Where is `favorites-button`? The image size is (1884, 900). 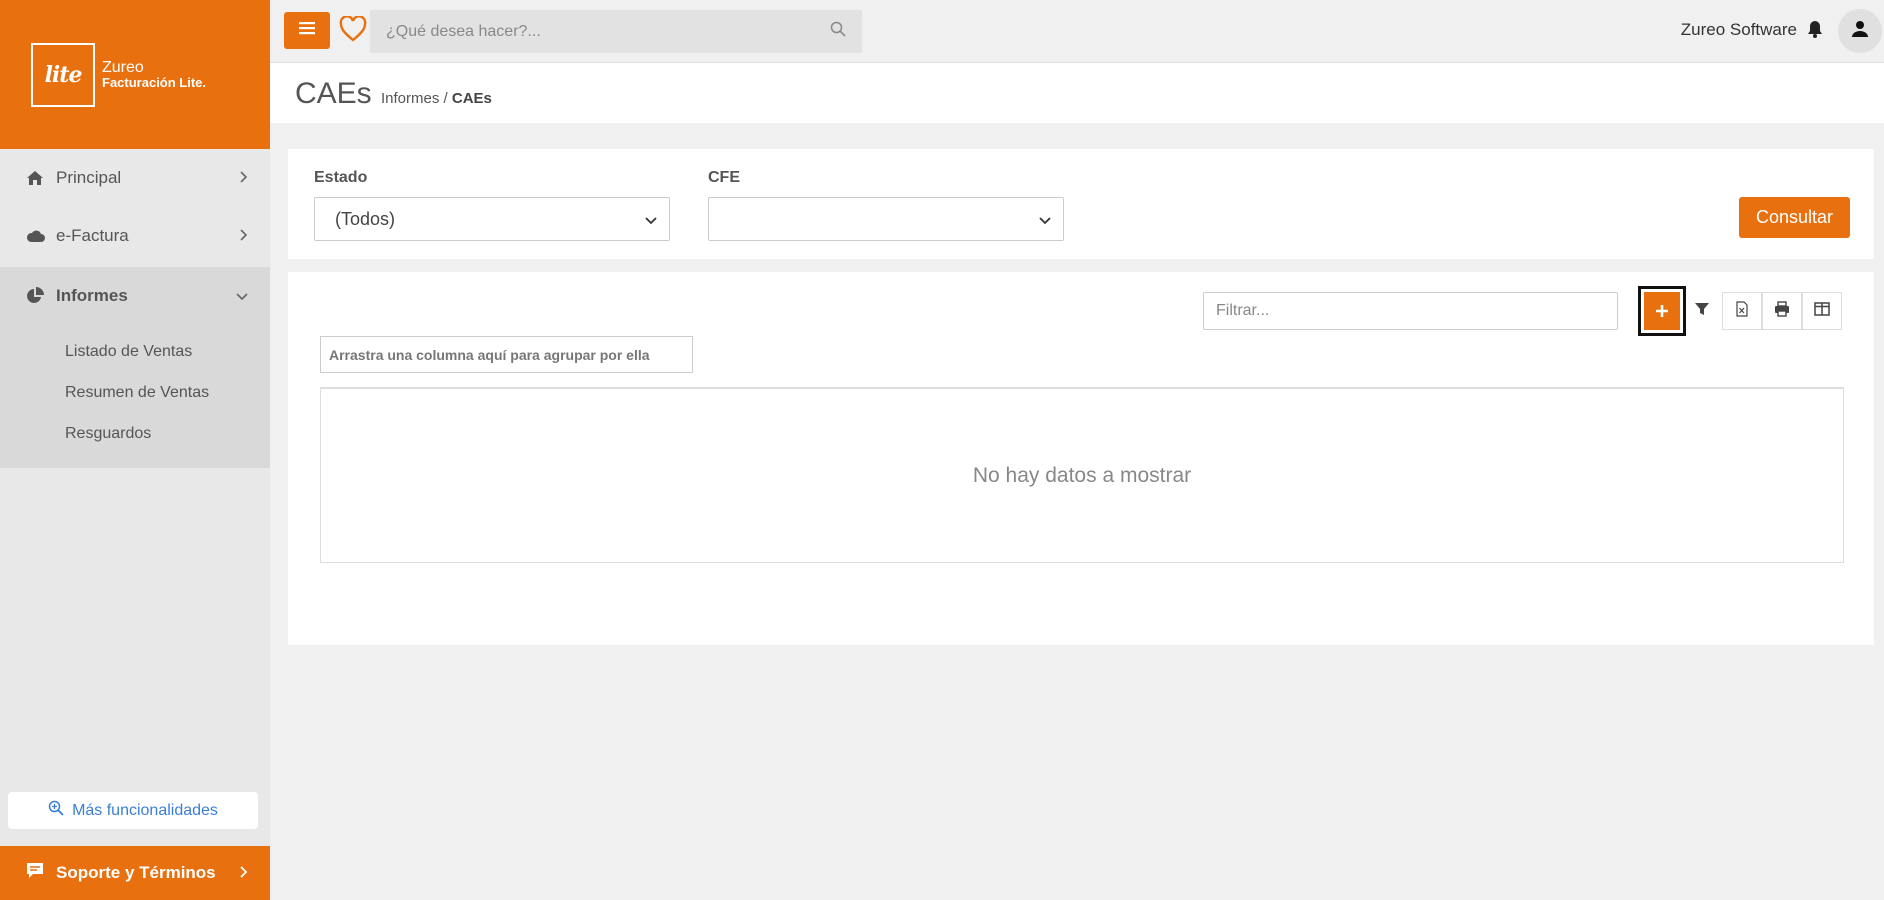 favorites-button is located at coordinates (353, 31).